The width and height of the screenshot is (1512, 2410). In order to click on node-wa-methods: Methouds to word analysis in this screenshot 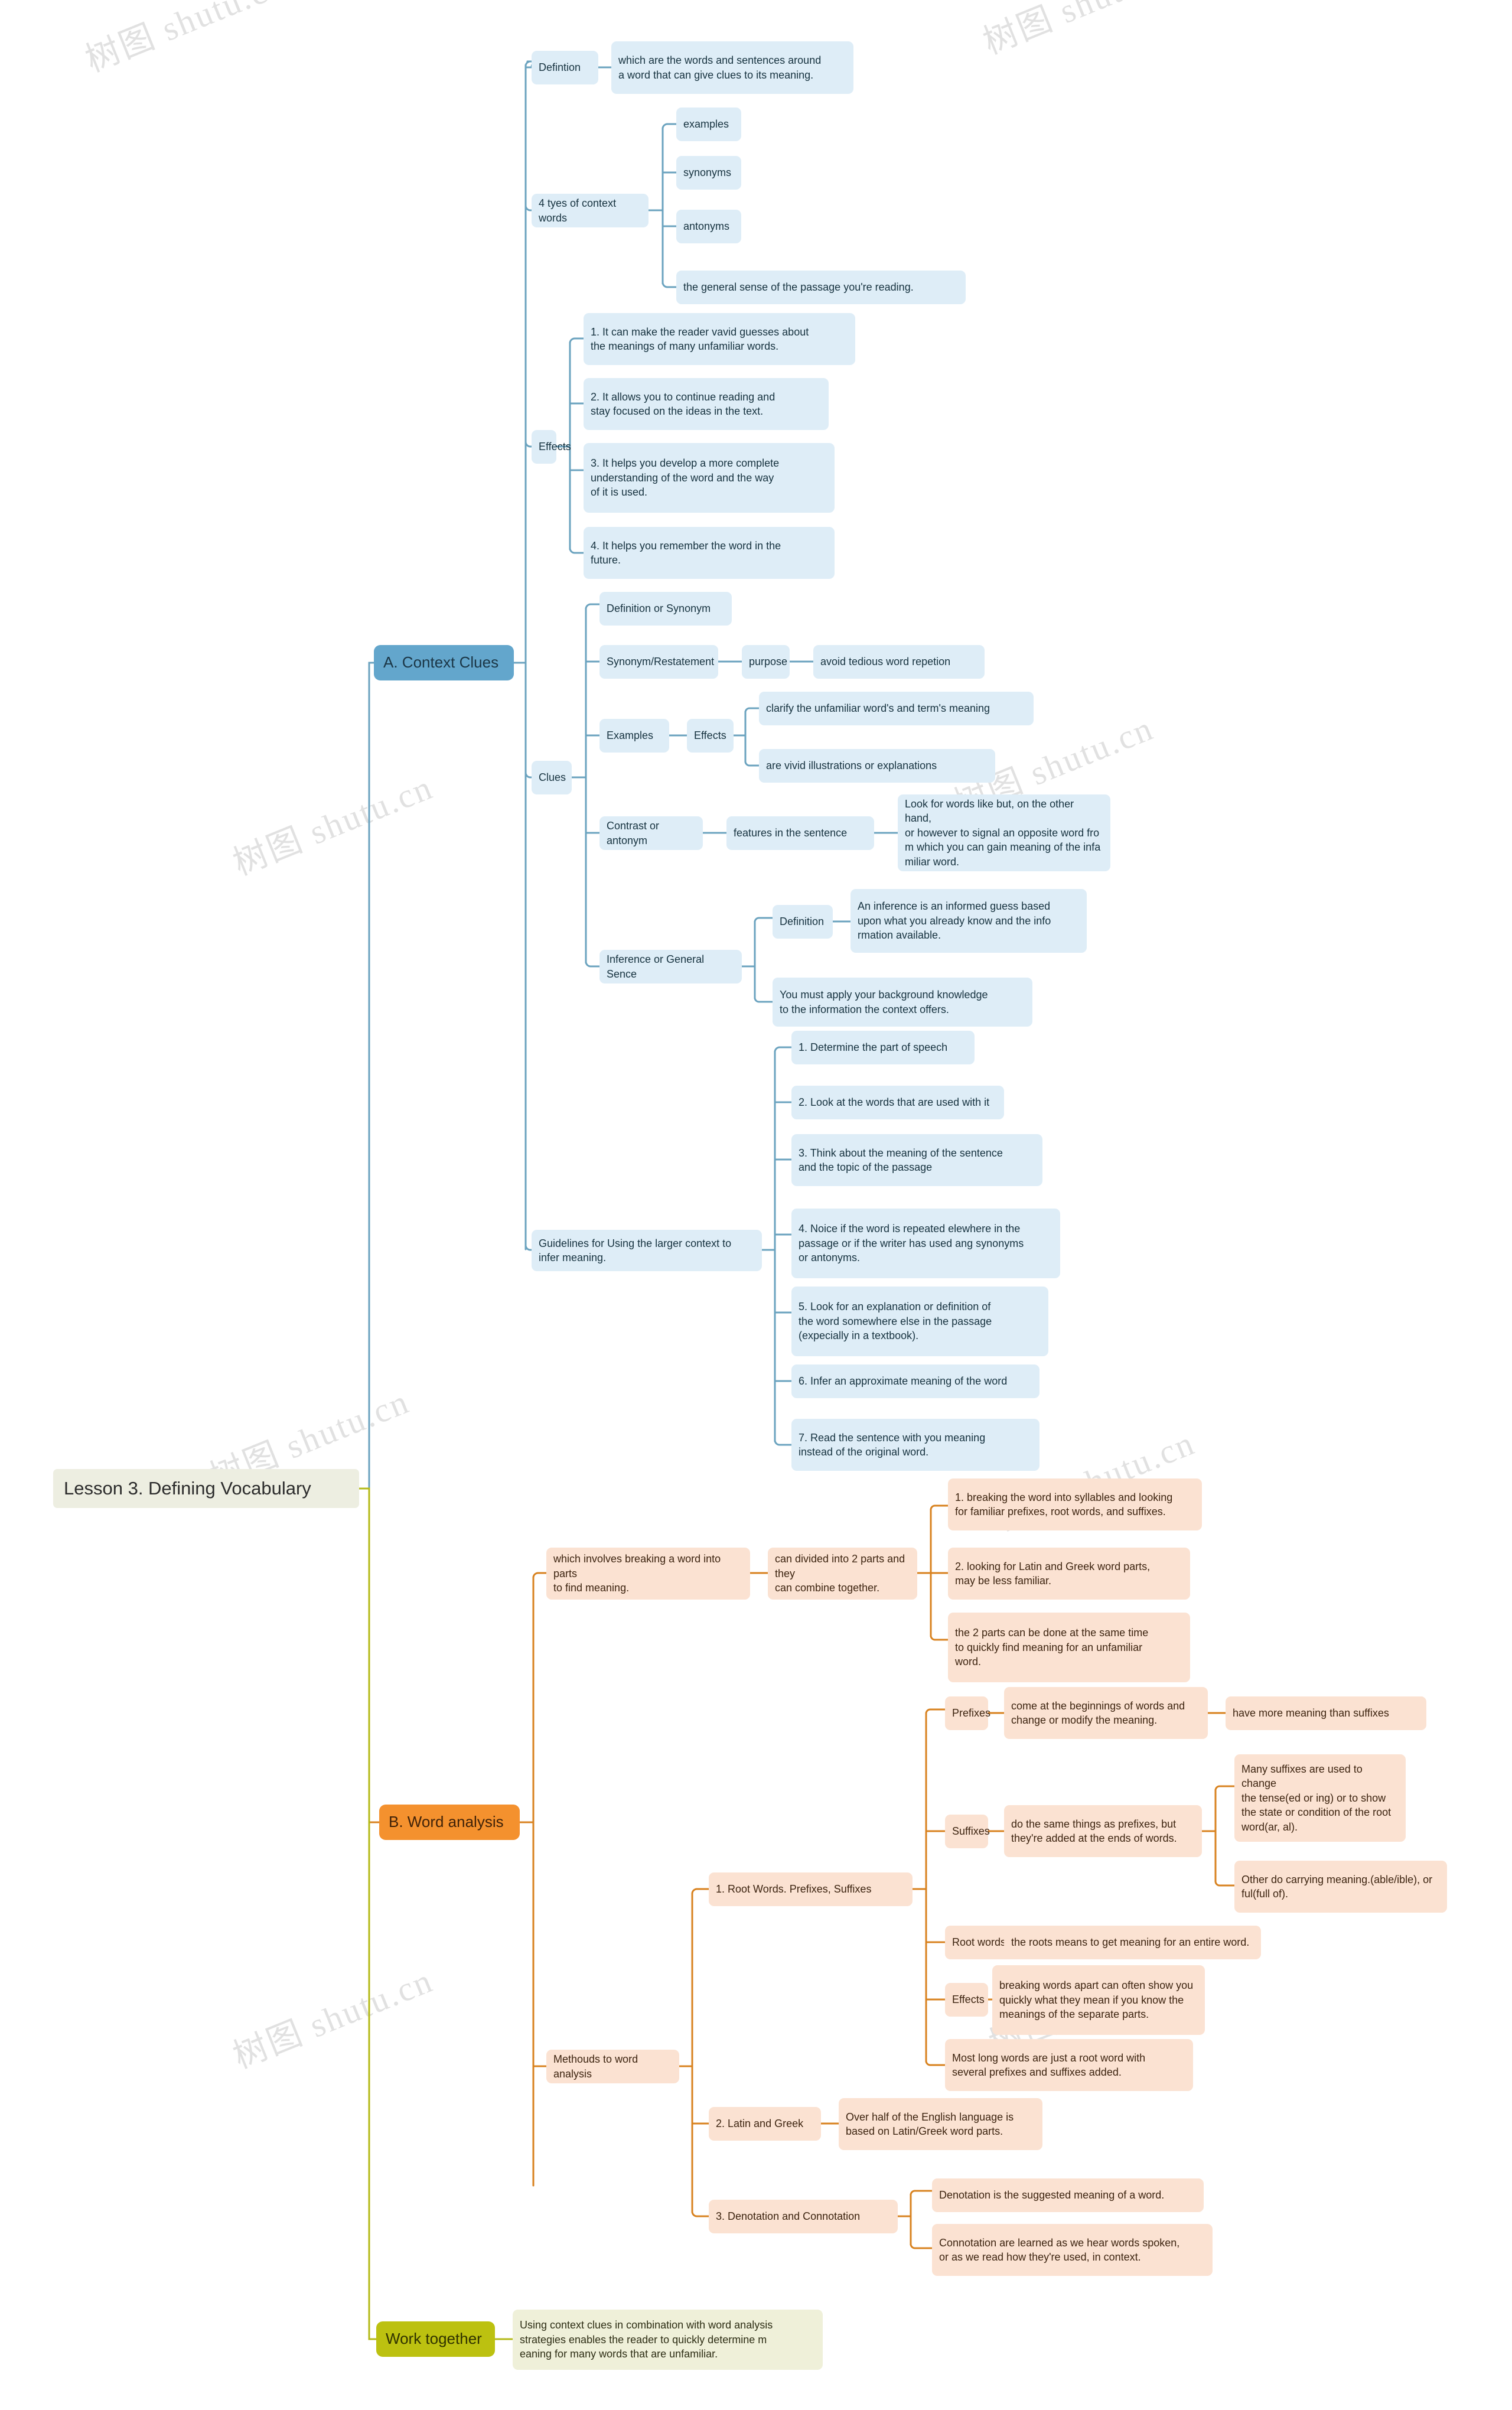, I will do `click(612, 2066)`.